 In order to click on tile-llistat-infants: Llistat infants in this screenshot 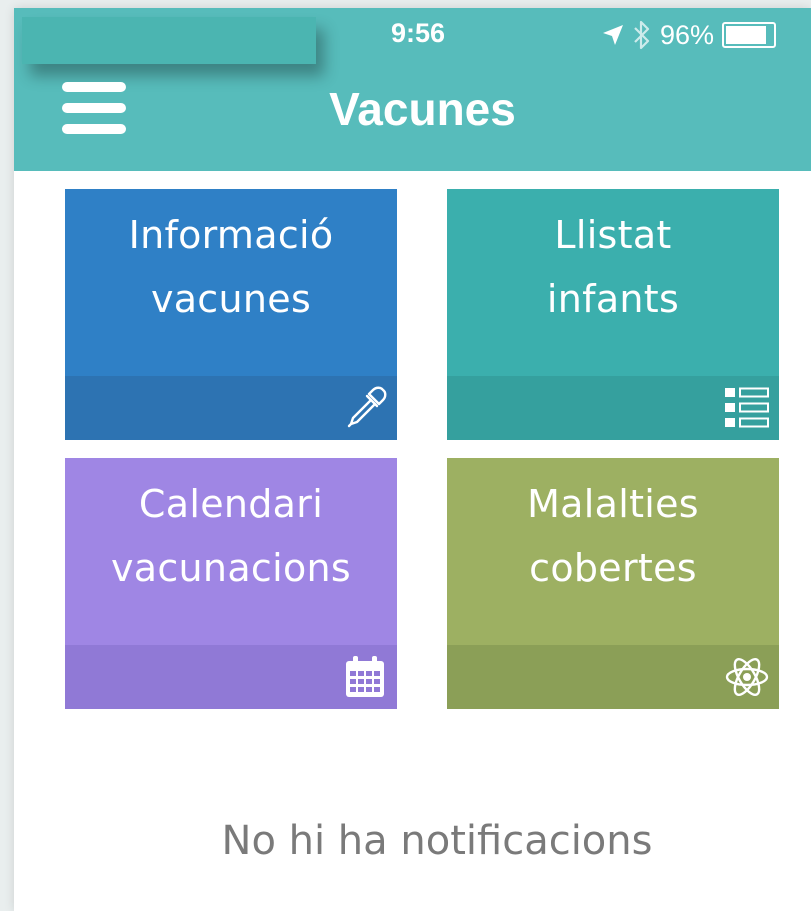, I will do `click(613, 314)`.